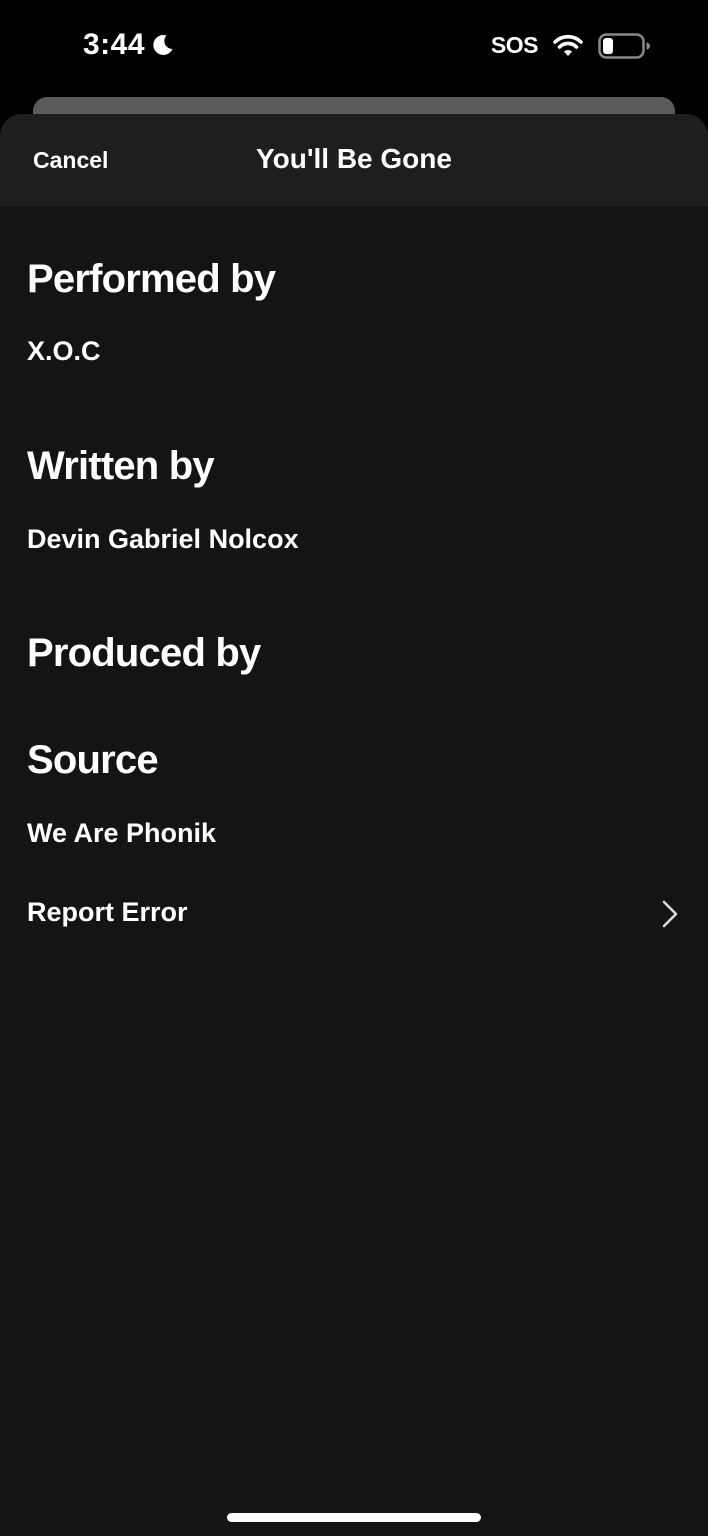 The height and width of the screenshot is (1536, 708). What do you see at coordinates (122, 833) in the screenshot?
I see `source-value: We Are Phonik` at bounding box center [122, 833].